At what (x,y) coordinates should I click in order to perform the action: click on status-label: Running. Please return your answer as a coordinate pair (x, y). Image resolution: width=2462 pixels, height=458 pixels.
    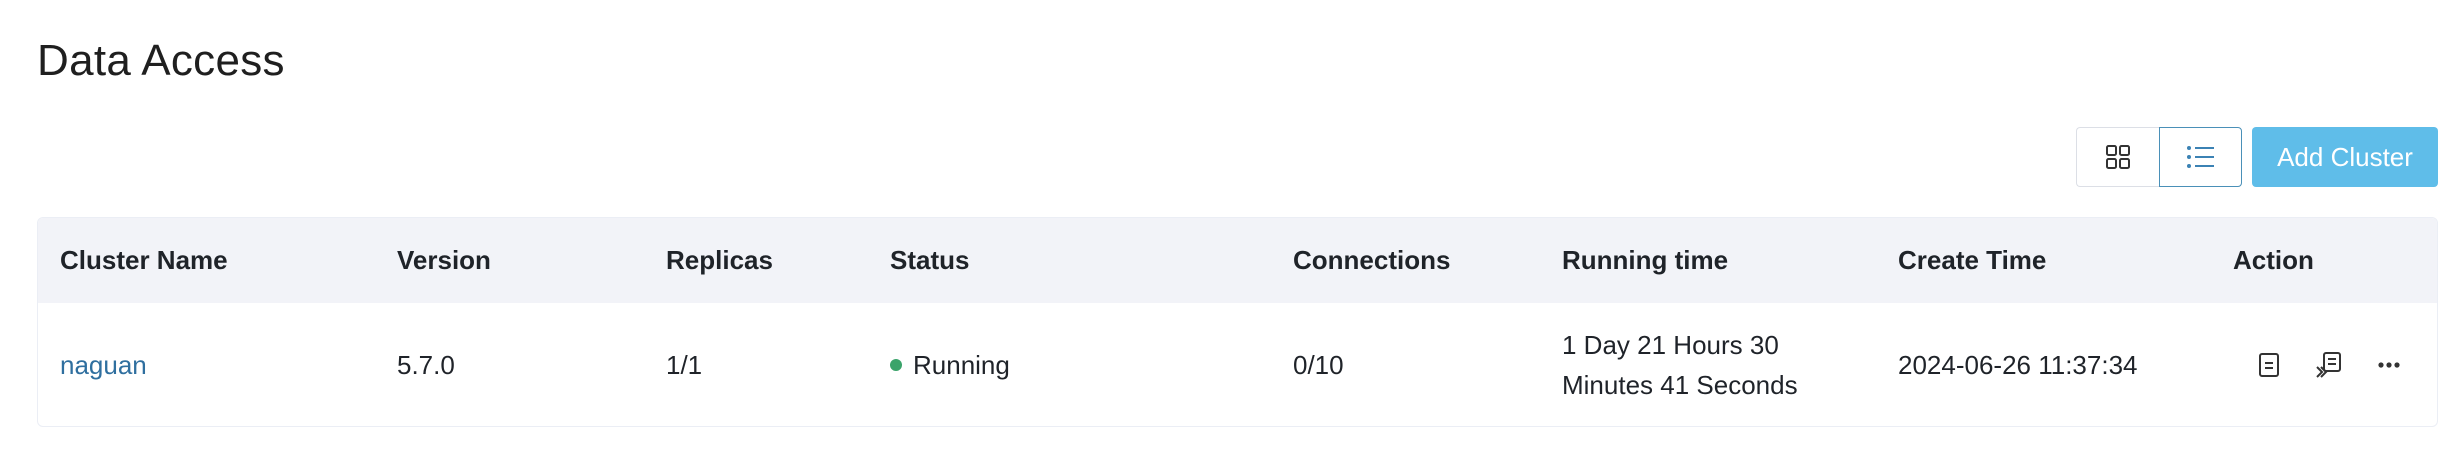
    Looking at the image, I should click on (961, 364).